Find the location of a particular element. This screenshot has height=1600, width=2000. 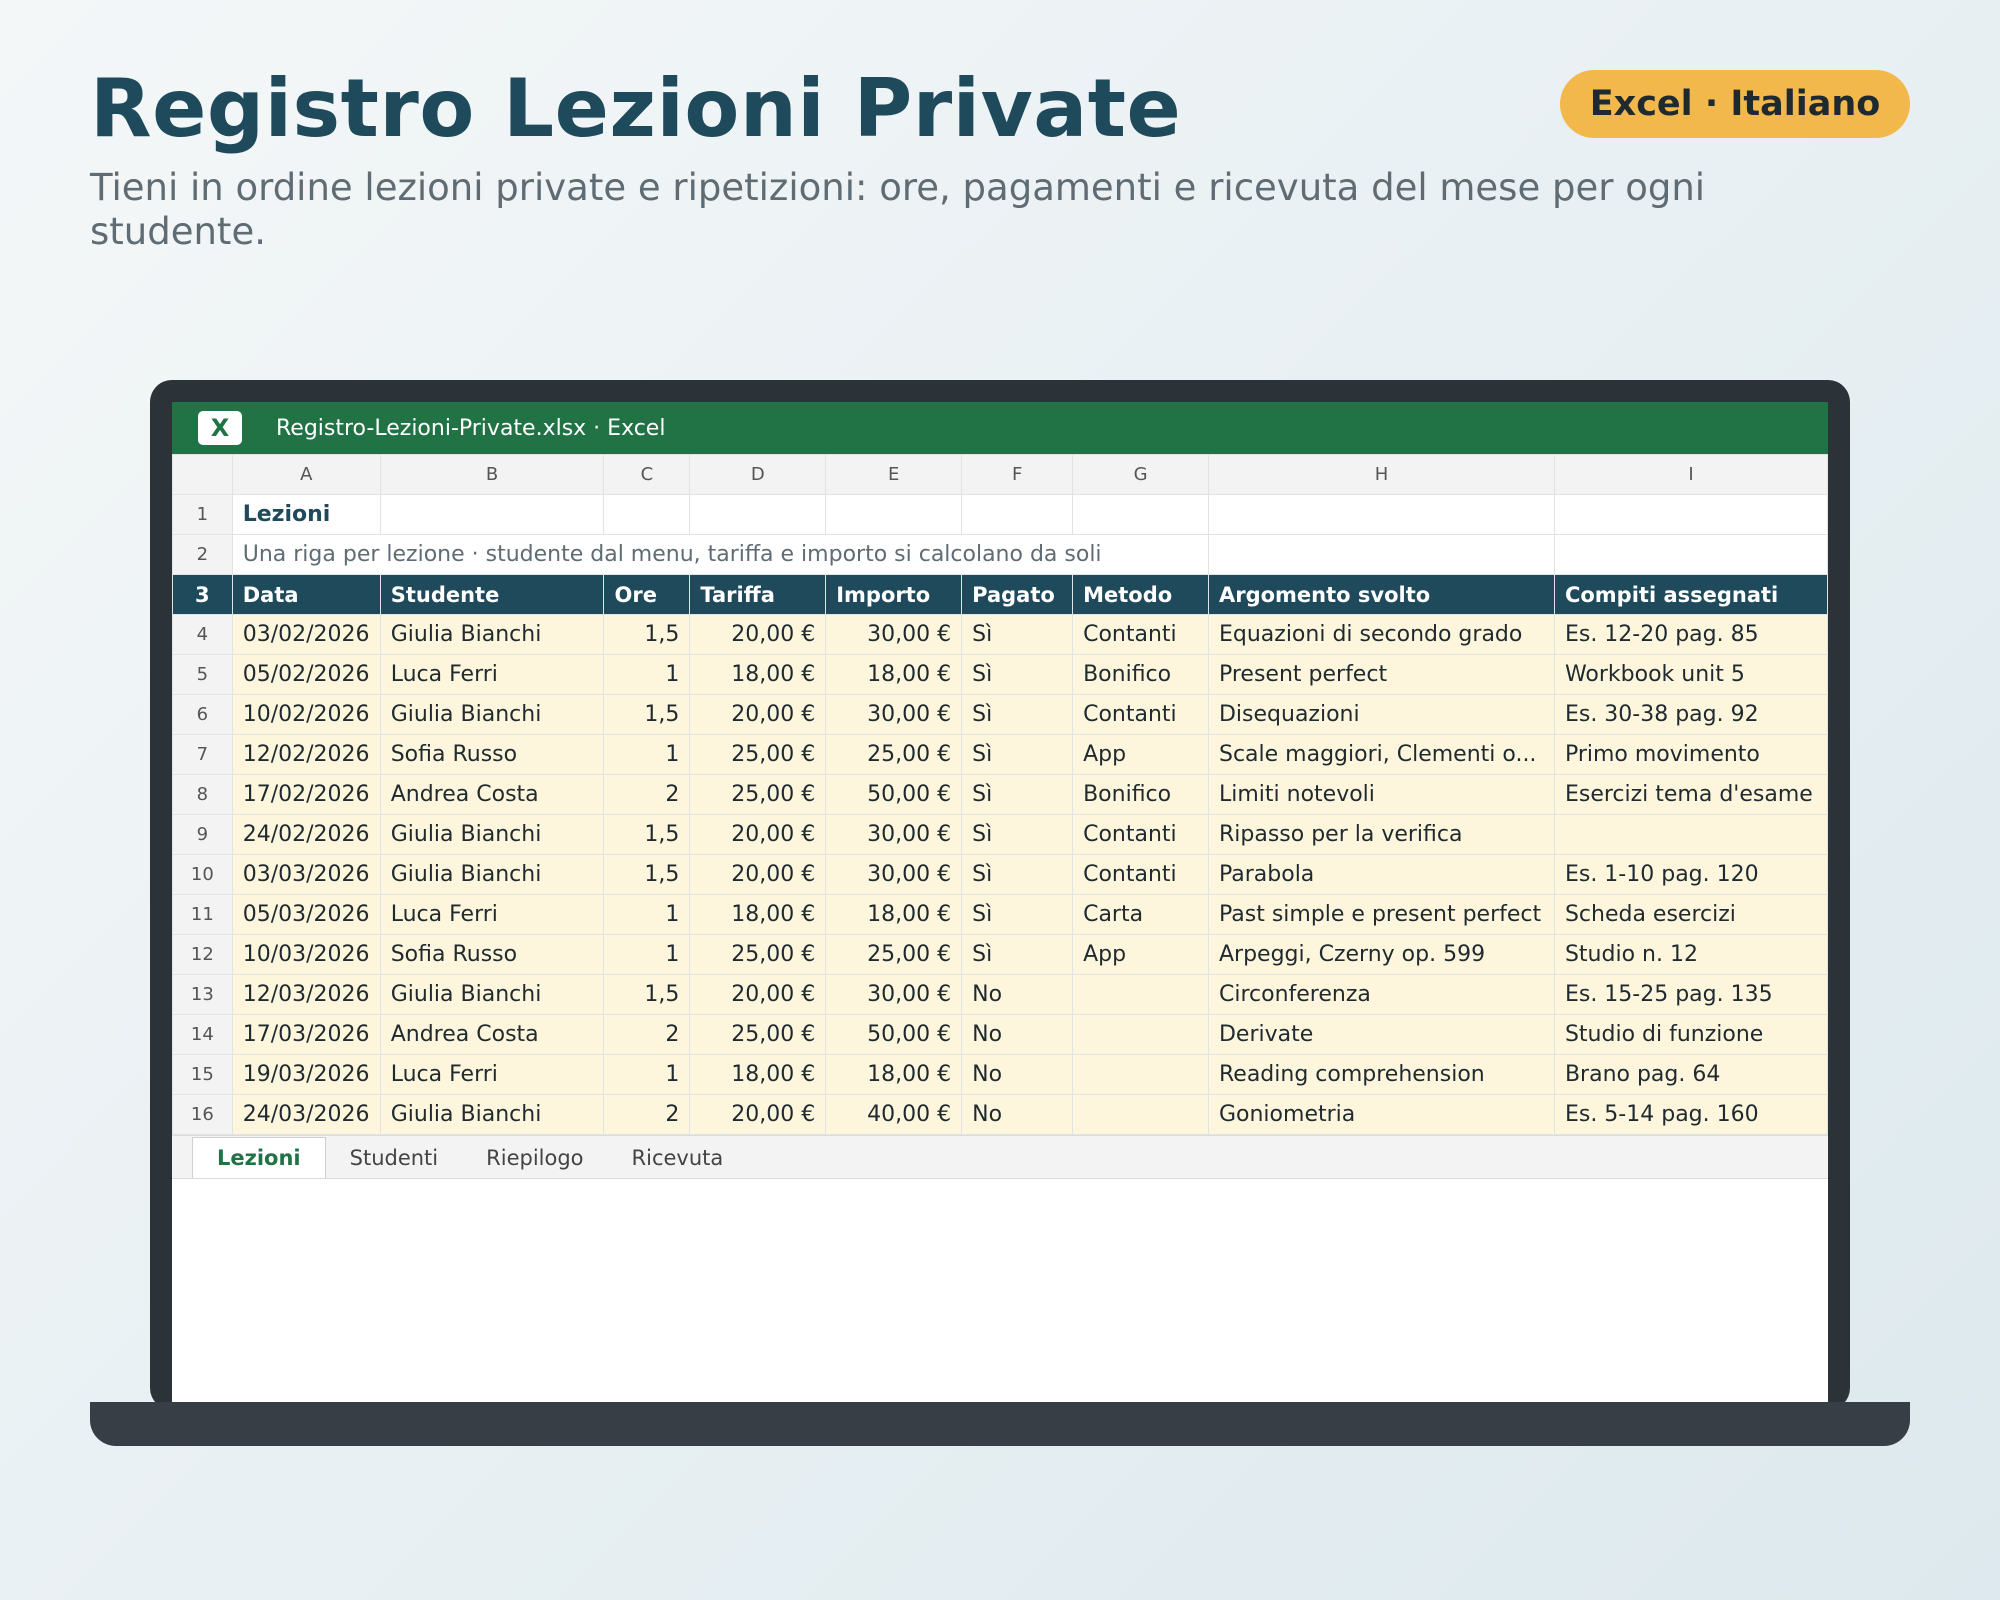

row-number: 3 is located at coordinates (202, 594).